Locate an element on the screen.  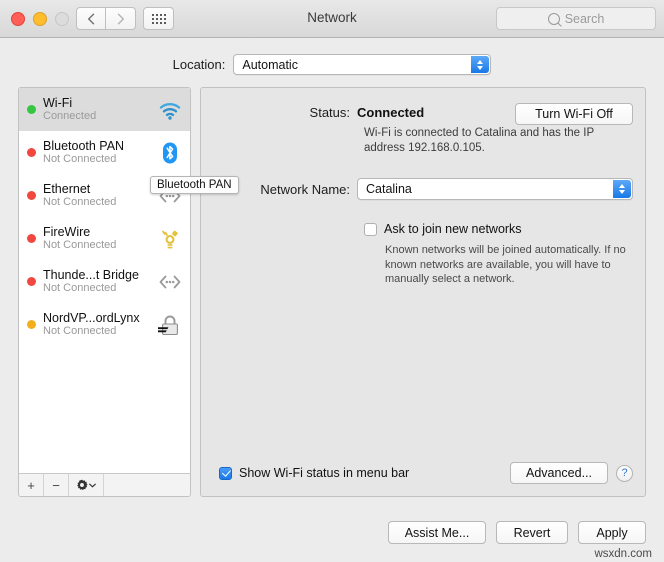
interface-text: Thunde...t Bridge Not Connected is located at coordinates (100, 281).